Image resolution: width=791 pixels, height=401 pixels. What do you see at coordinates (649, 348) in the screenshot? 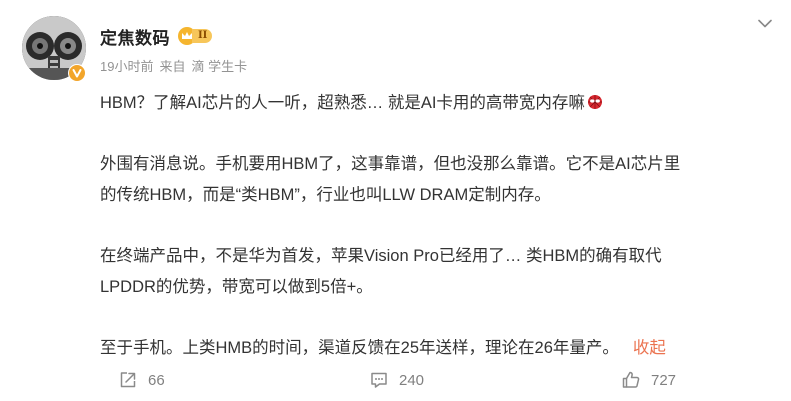
I see `collapse-link: 收起` at bounding box center [649, 348].